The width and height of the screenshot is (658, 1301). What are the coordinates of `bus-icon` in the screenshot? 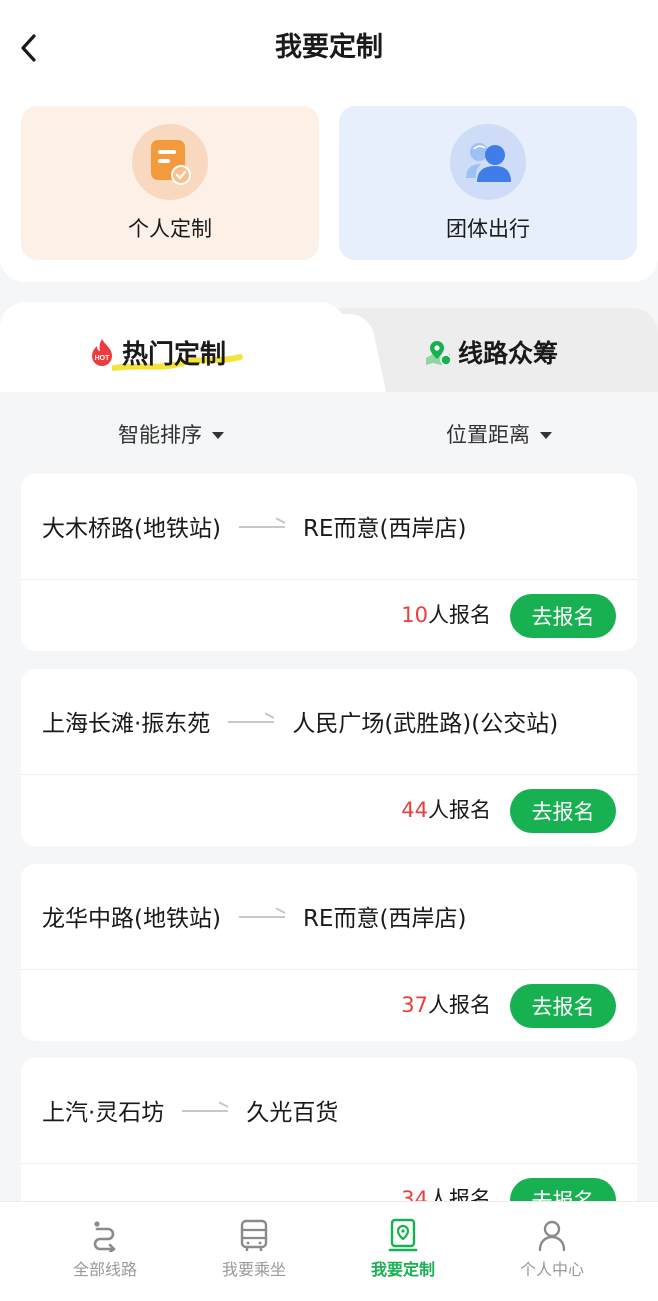 It's located at (254, 1235).